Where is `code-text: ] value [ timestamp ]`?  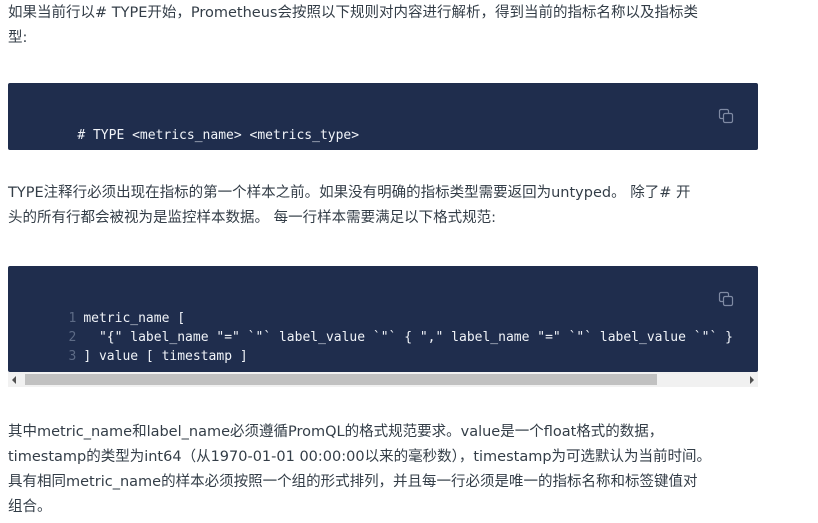
code-text: ] value [ timestamp ] is located at coordinates (165, 356).